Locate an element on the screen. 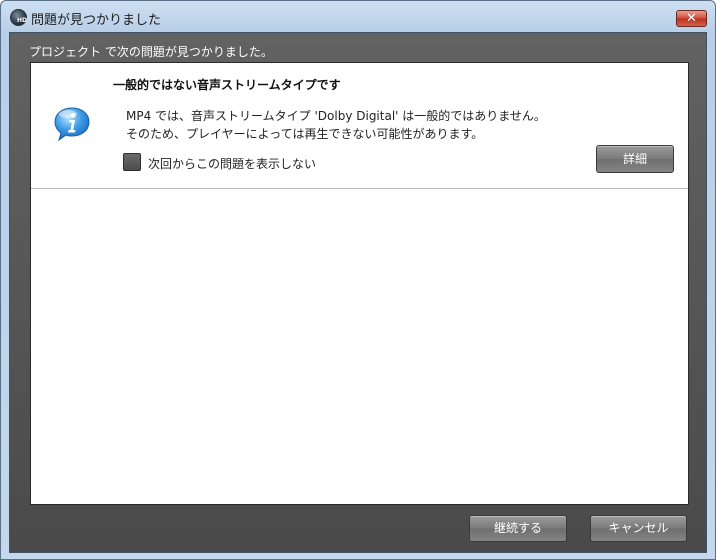 This screenshot has height=560, width=716. header-message: プロジェクト で次の問題が見つかりました。 is located at coordinates (151, 52).